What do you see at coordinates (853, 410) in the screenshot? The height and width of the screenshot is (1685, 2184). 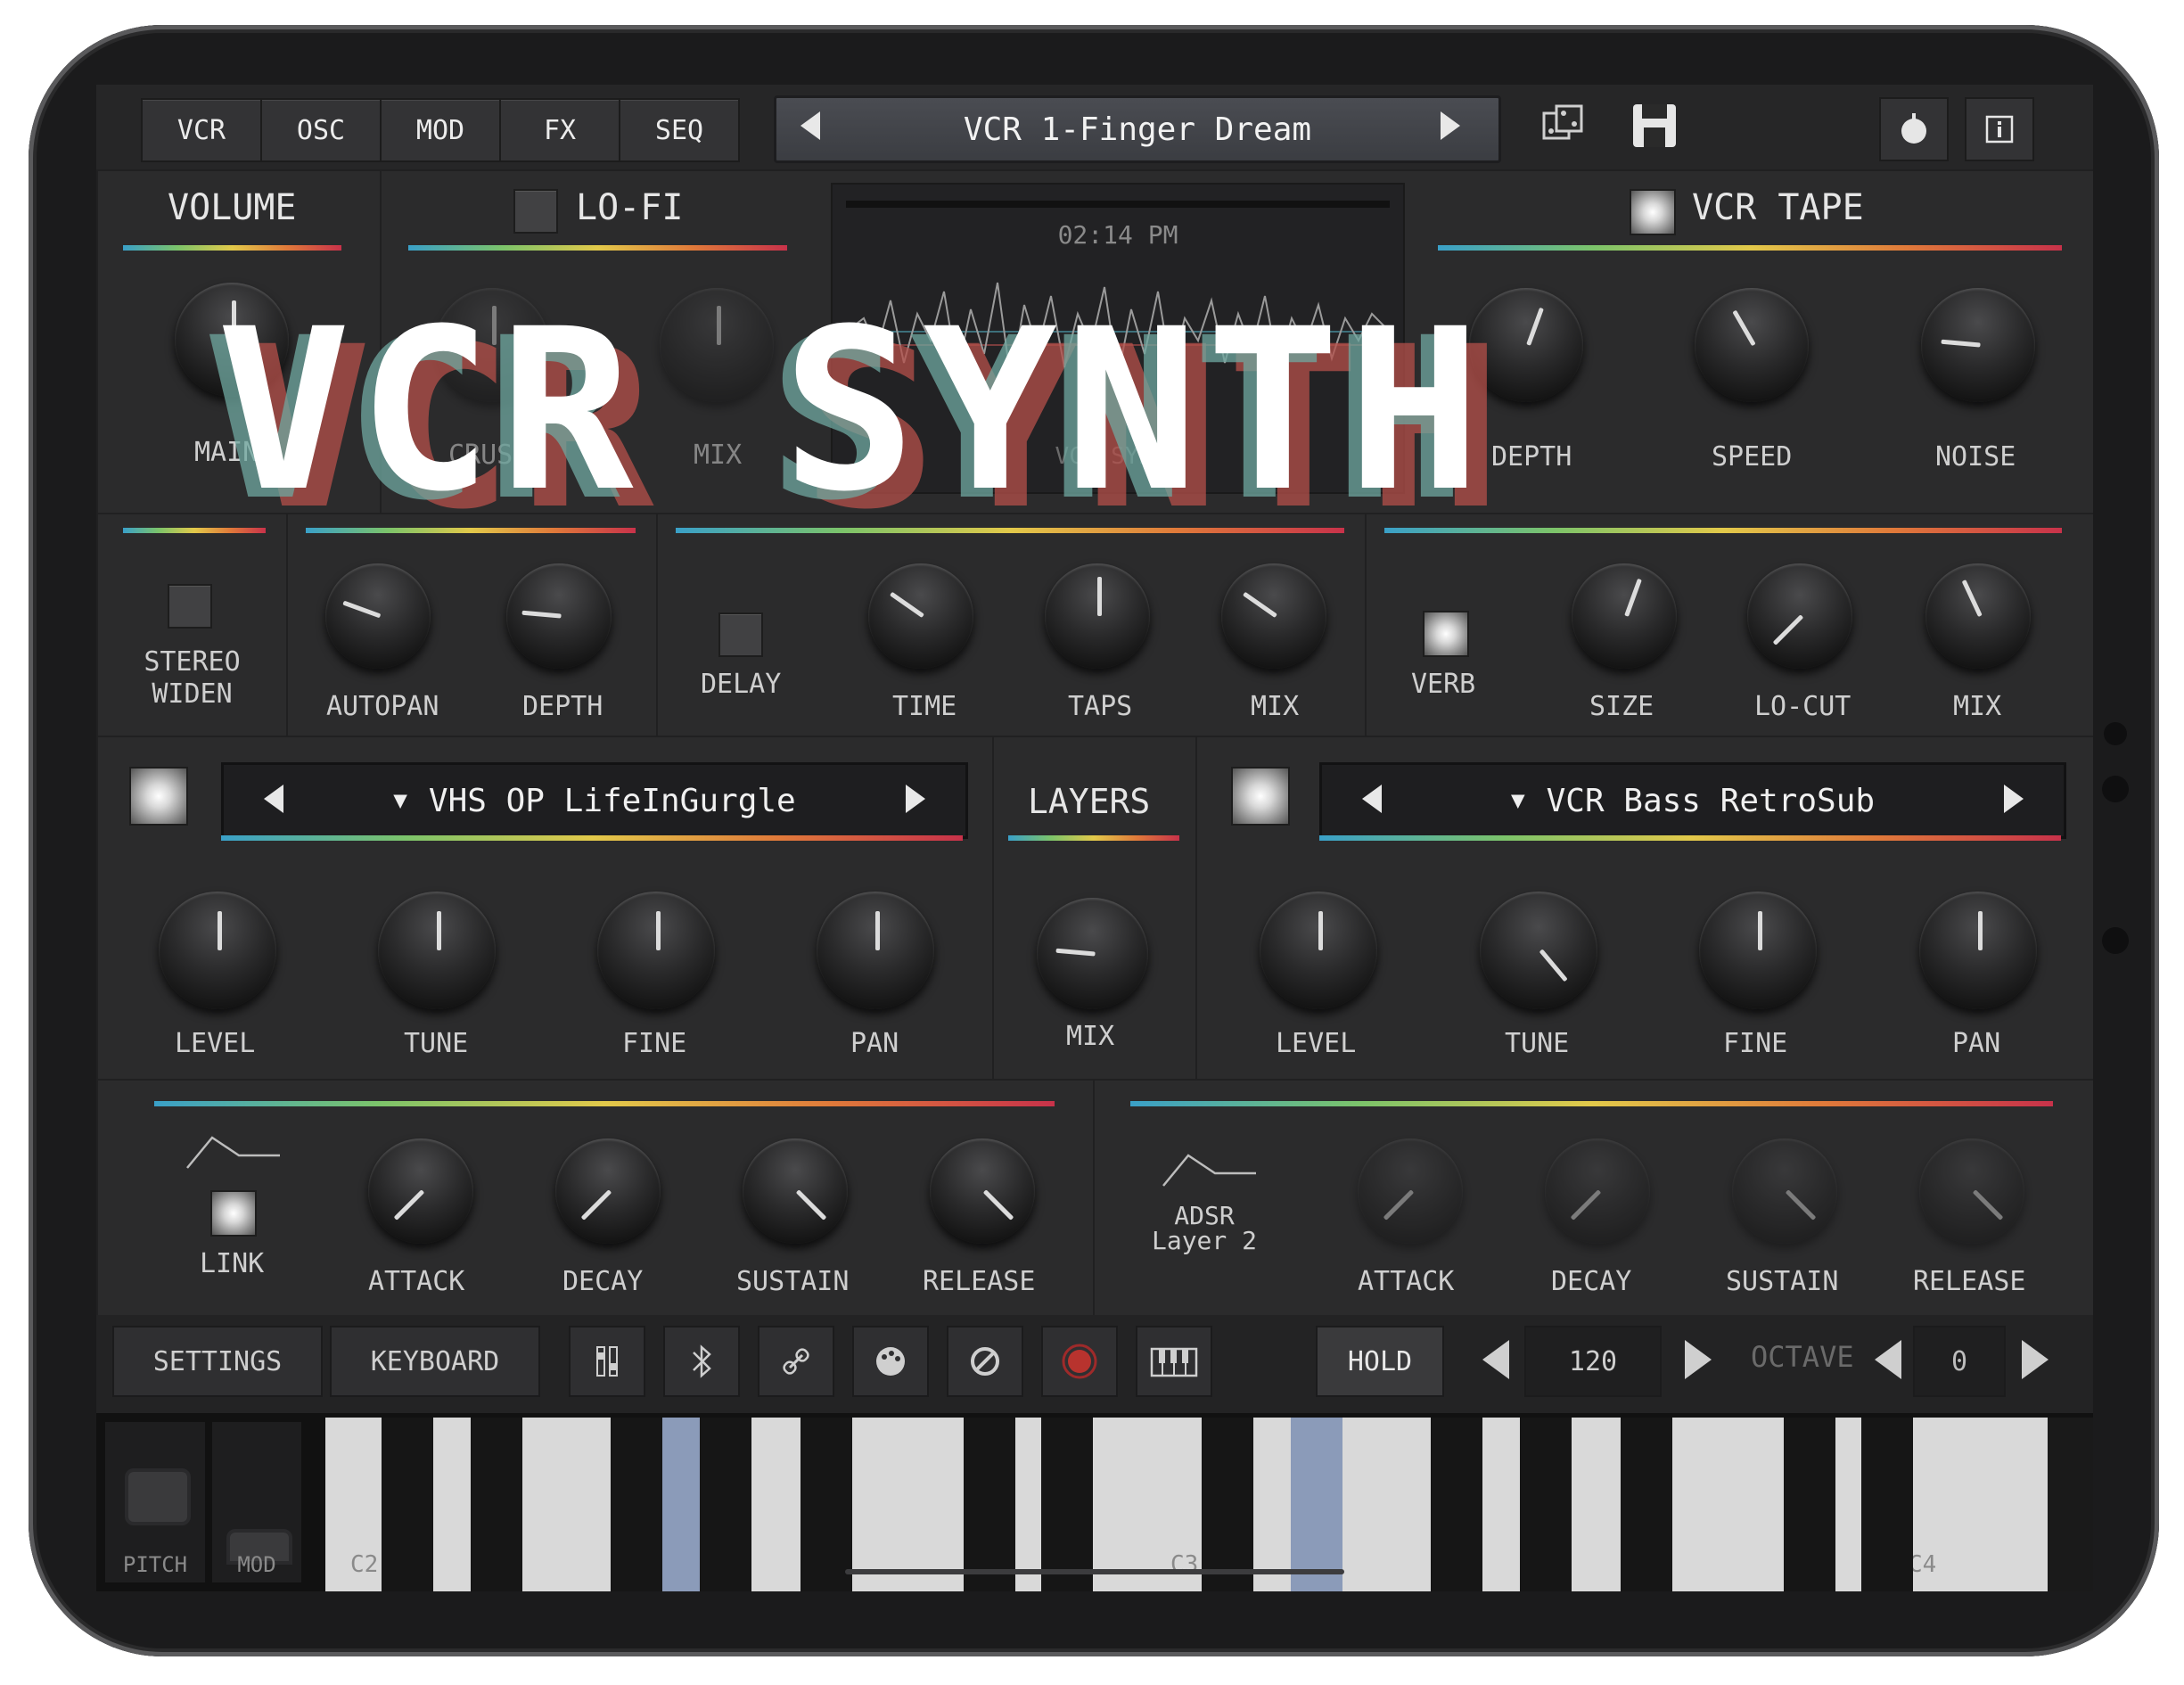 I see `app-logo-title: VCR SYNTH` at bounding box center [853, 410].